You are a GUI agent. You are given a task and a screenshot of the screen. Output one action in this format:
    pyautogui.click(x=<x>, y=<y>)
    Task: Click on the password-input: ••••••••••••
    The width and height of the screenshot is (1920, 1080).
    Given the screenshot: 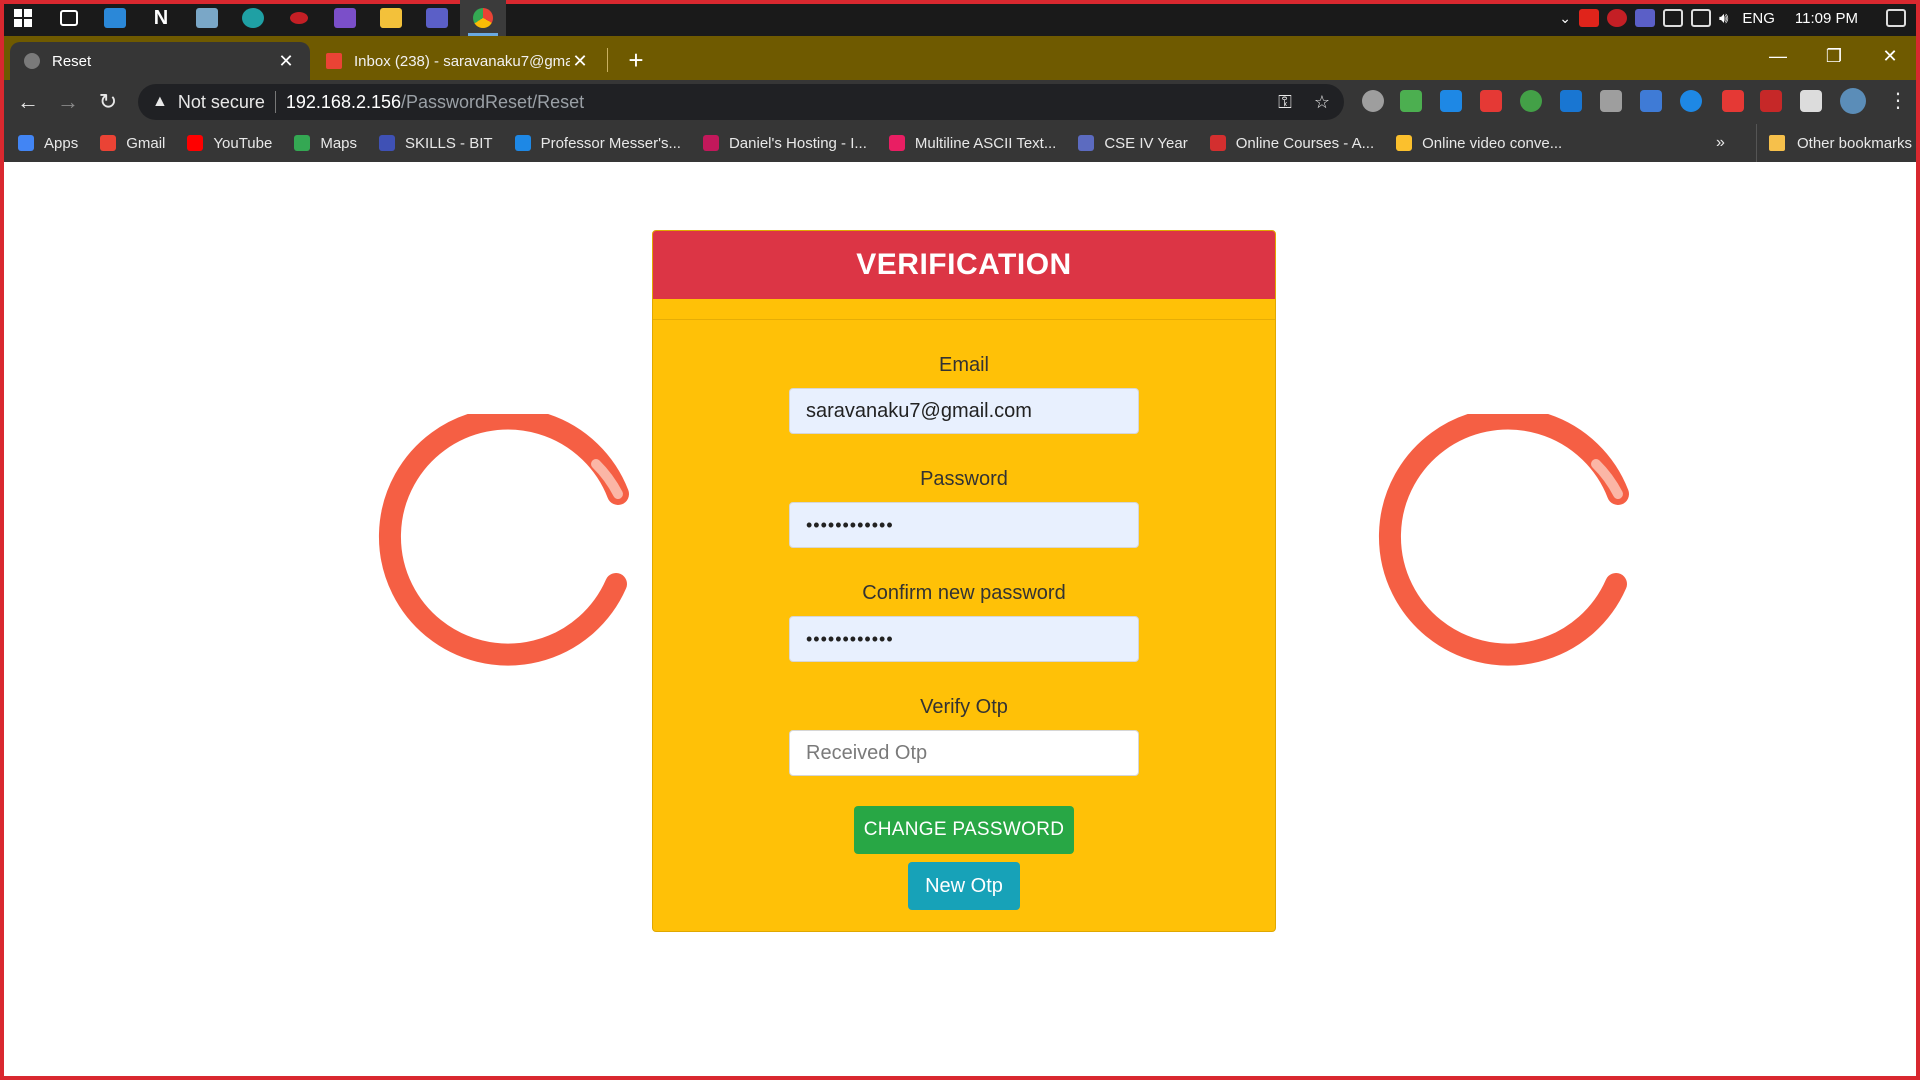 What is the action you would take?
    pyautogui.click(x=964, y=525)
    